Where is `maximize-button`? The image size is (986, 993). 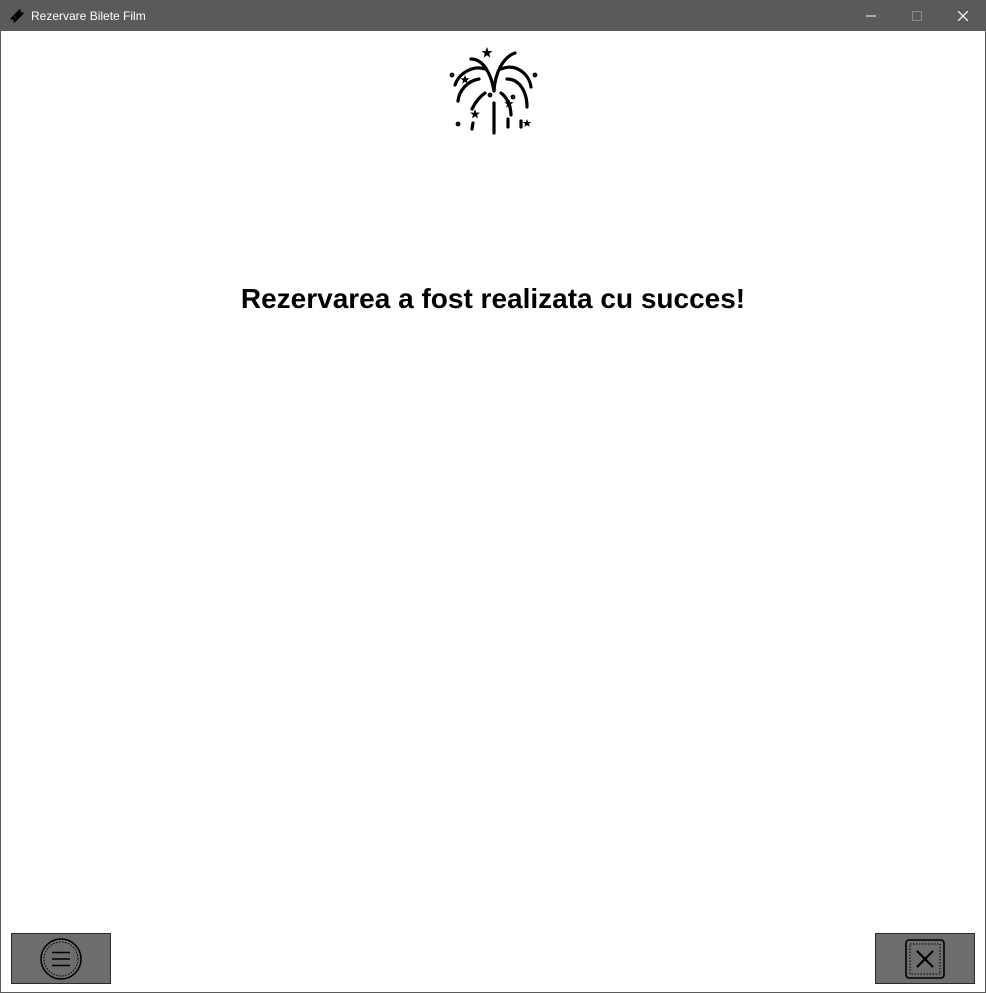 maximize-button is located at coordinates (917, 16).